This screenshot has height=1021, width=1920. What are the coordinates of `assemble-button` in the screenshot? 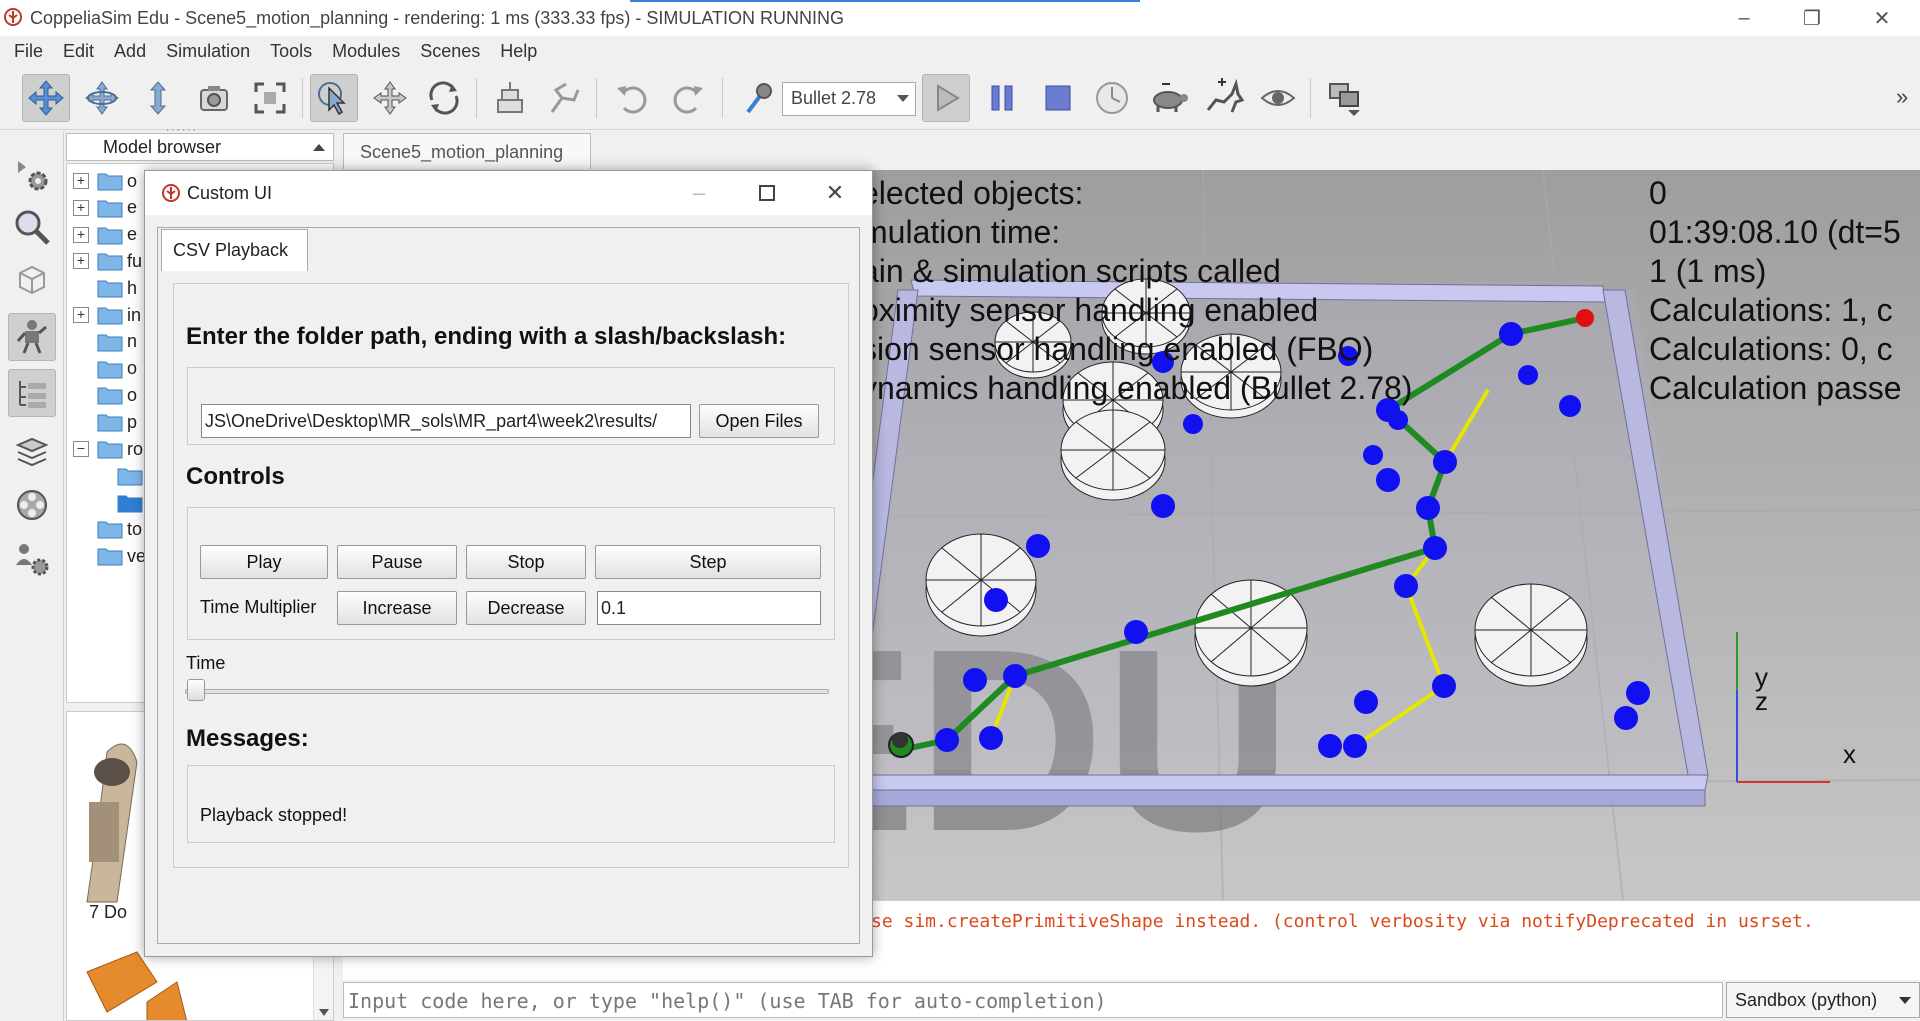 It's located at (510, 98).